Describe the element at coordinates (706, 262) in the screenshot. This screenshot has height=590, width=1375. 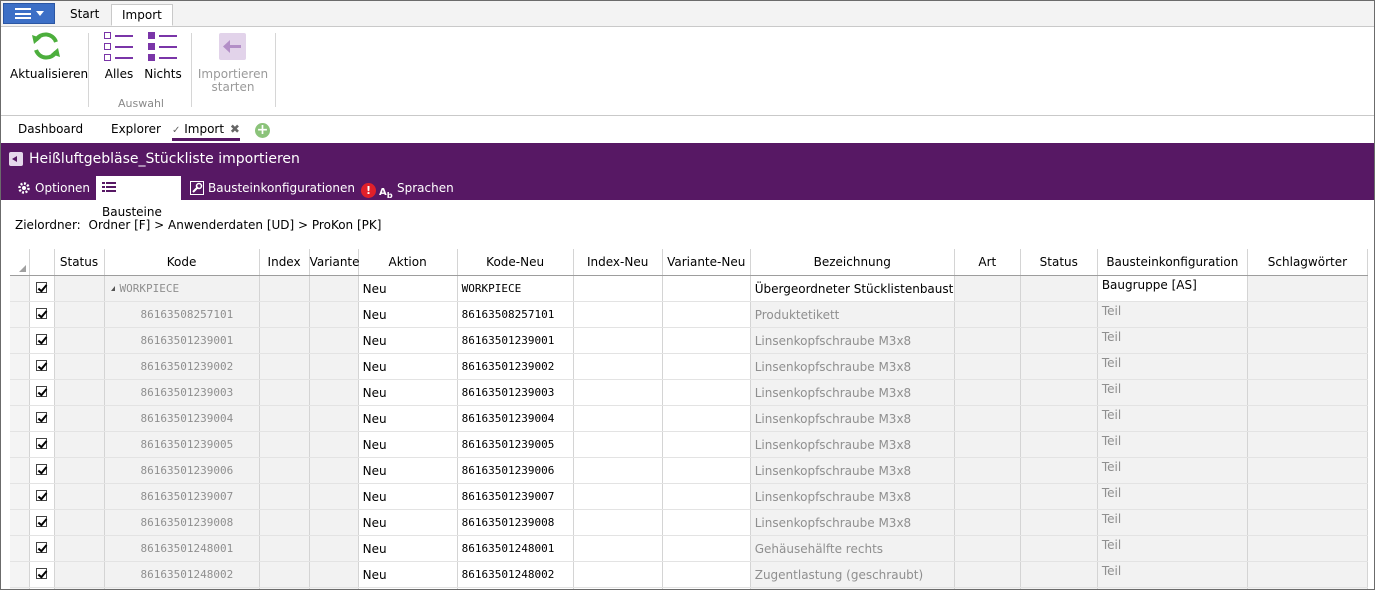
I see `column-header-variante-neu: Variante-Neu` at that location.